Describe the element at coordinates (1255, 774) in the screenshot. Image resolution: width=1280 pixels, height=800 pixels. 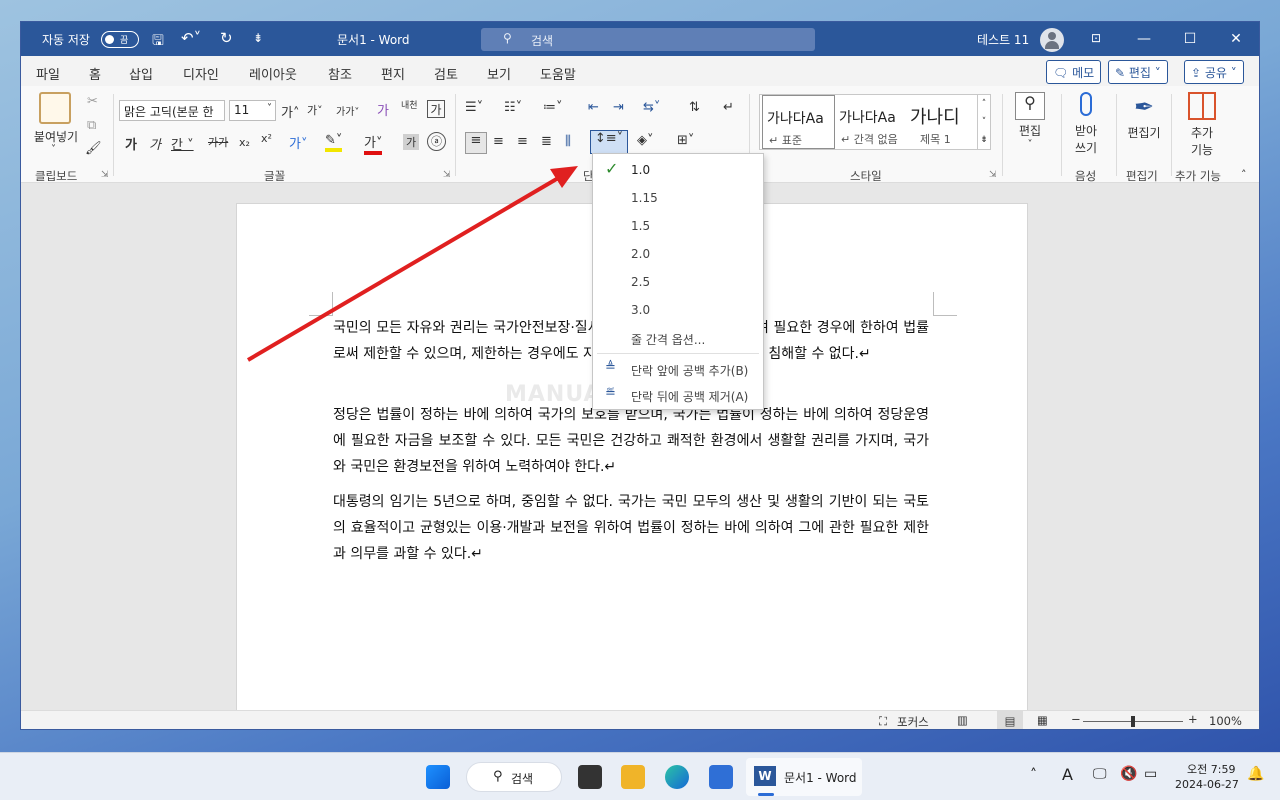
I see `notification-icon: 🔔` at that location.